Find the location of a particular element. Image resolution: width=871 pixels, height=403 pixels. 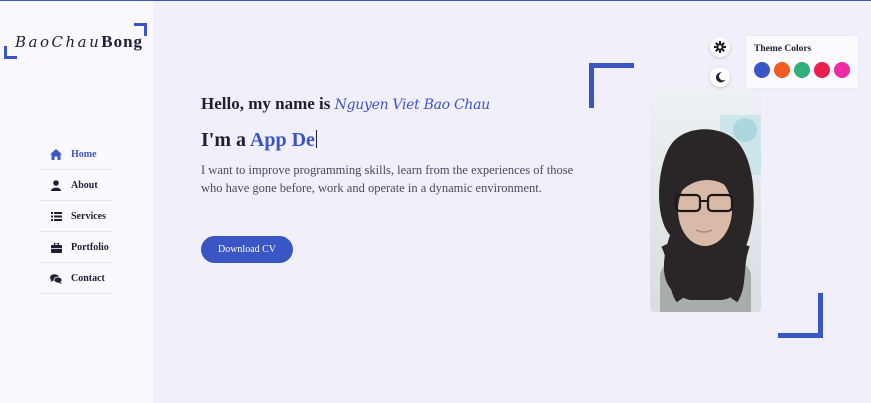

logo-text: BaoChauBong is located at coordinates (79, 42).